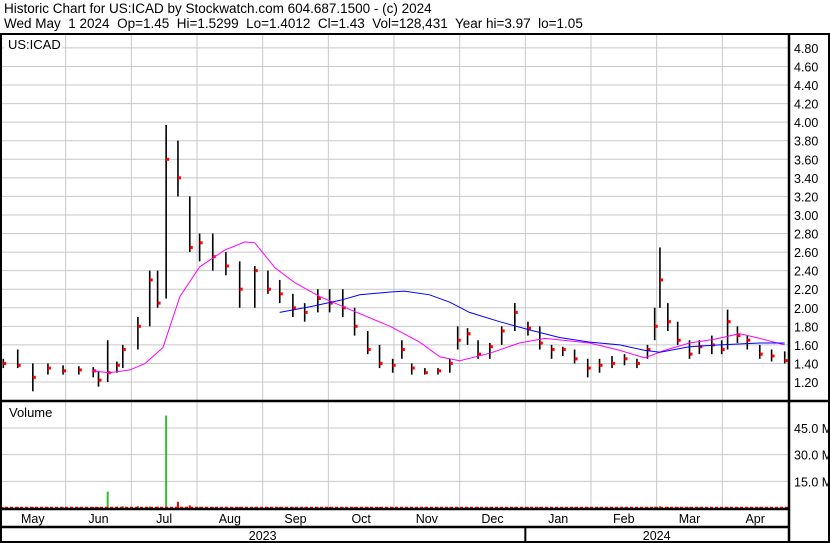  I want to click on price-tick-label: 3.20, so click(806, 197).